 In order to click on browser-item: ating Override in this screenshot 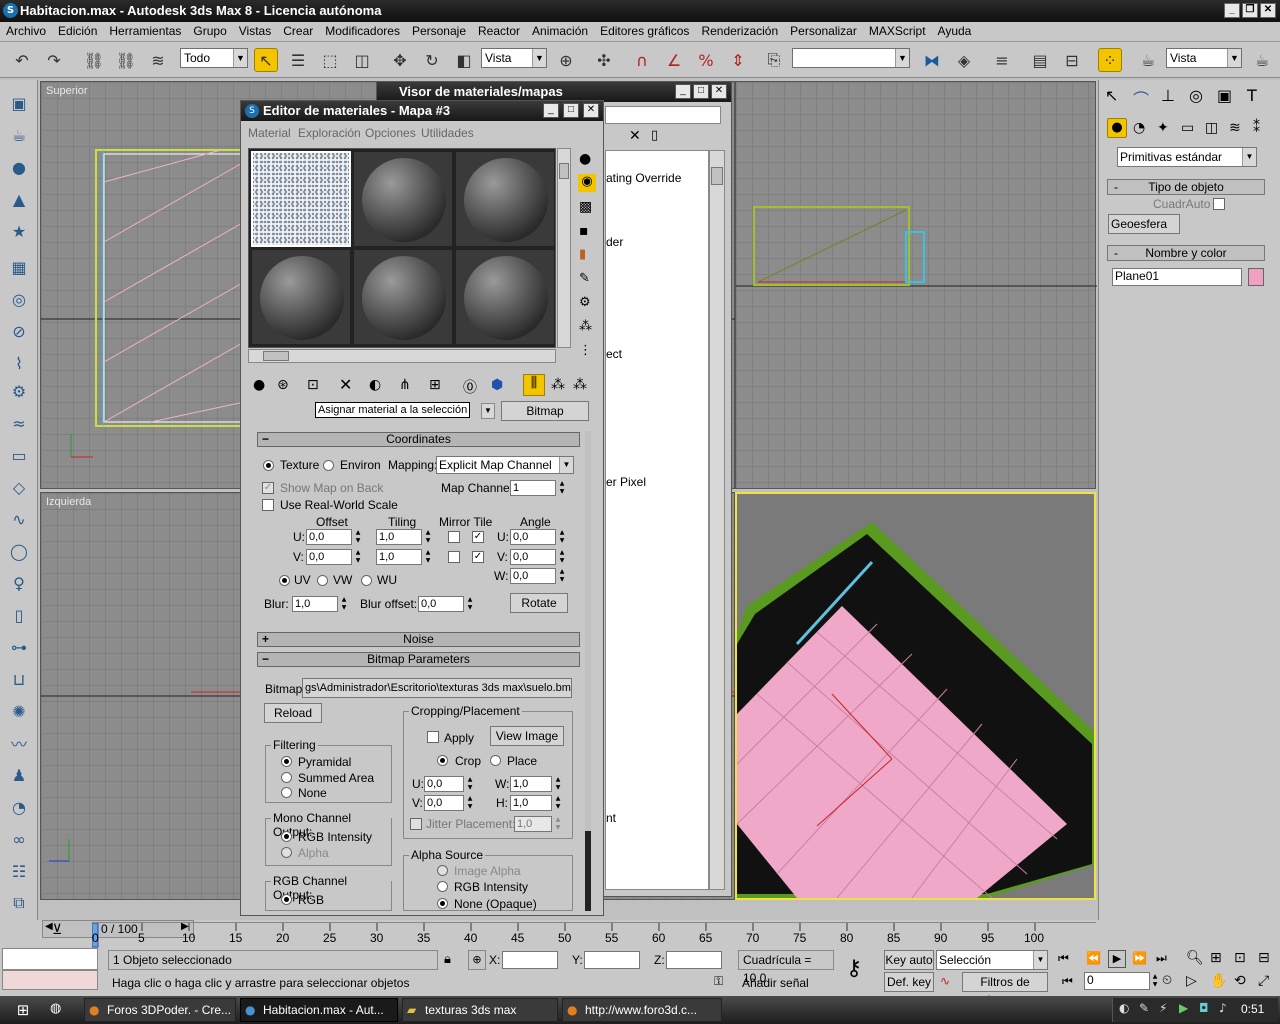, I will do `click(643, 178)`.